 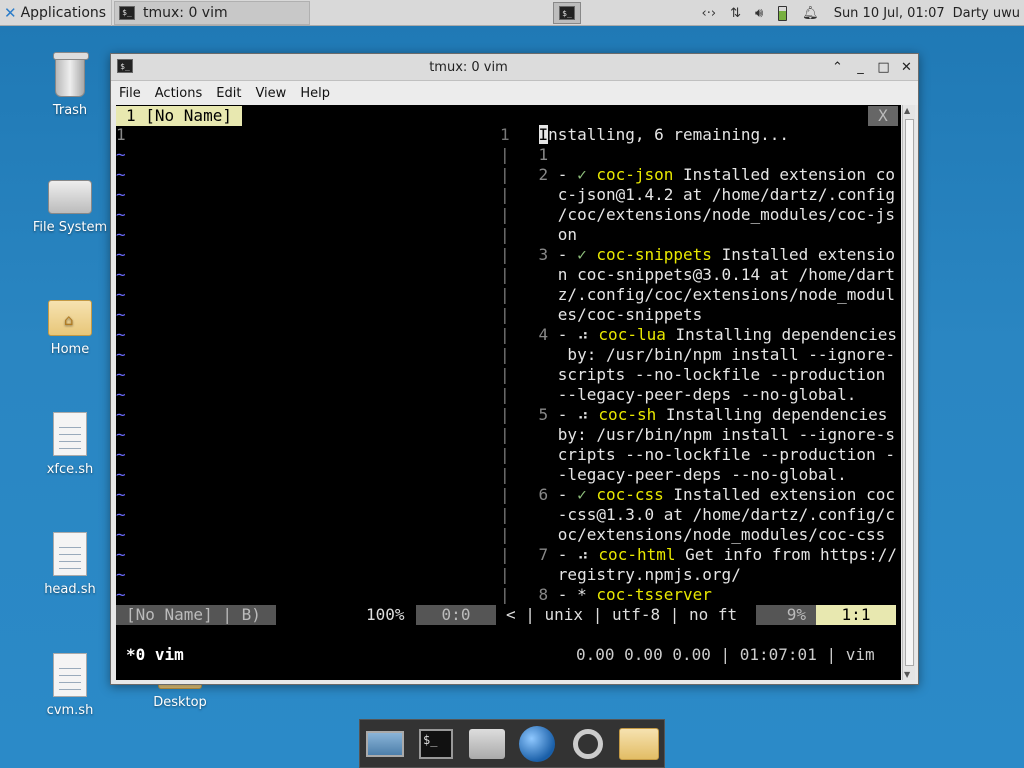 I want to click on volume-icon: 🔊︎, so click(x=759, y=13).